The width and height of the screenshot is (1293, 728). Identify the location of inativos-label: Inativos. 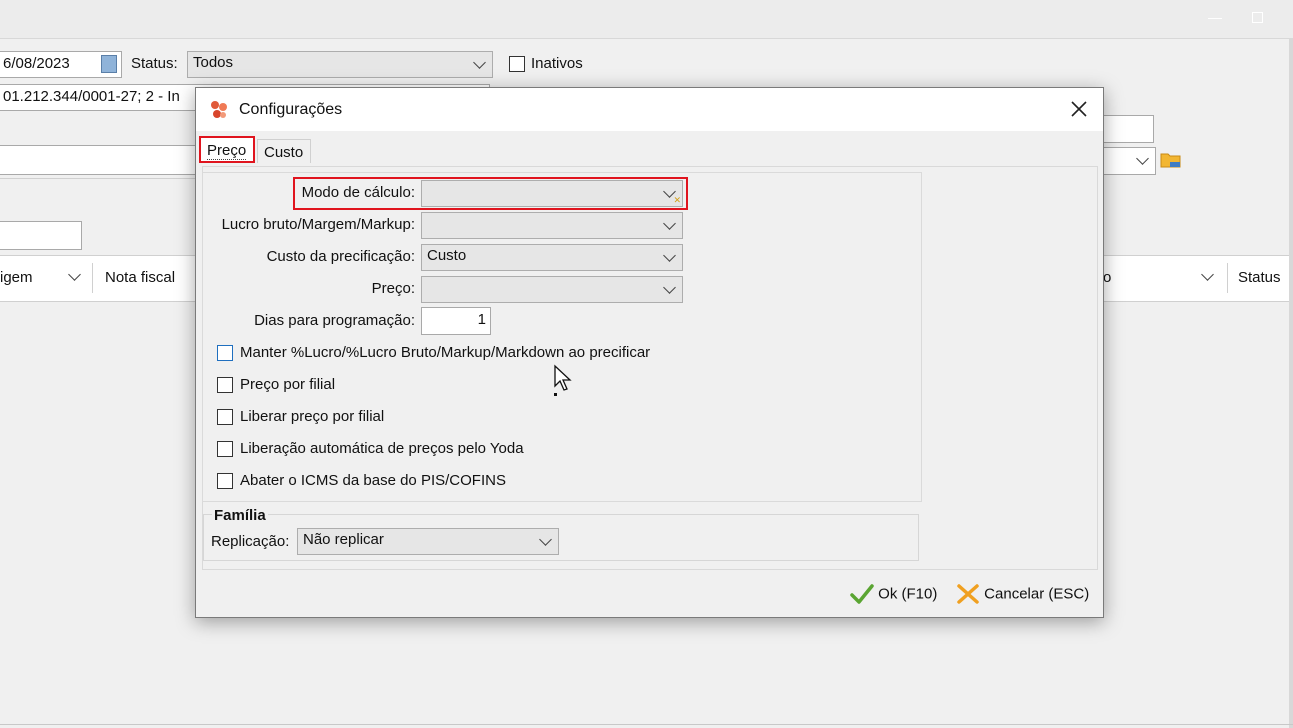
(557, 63).